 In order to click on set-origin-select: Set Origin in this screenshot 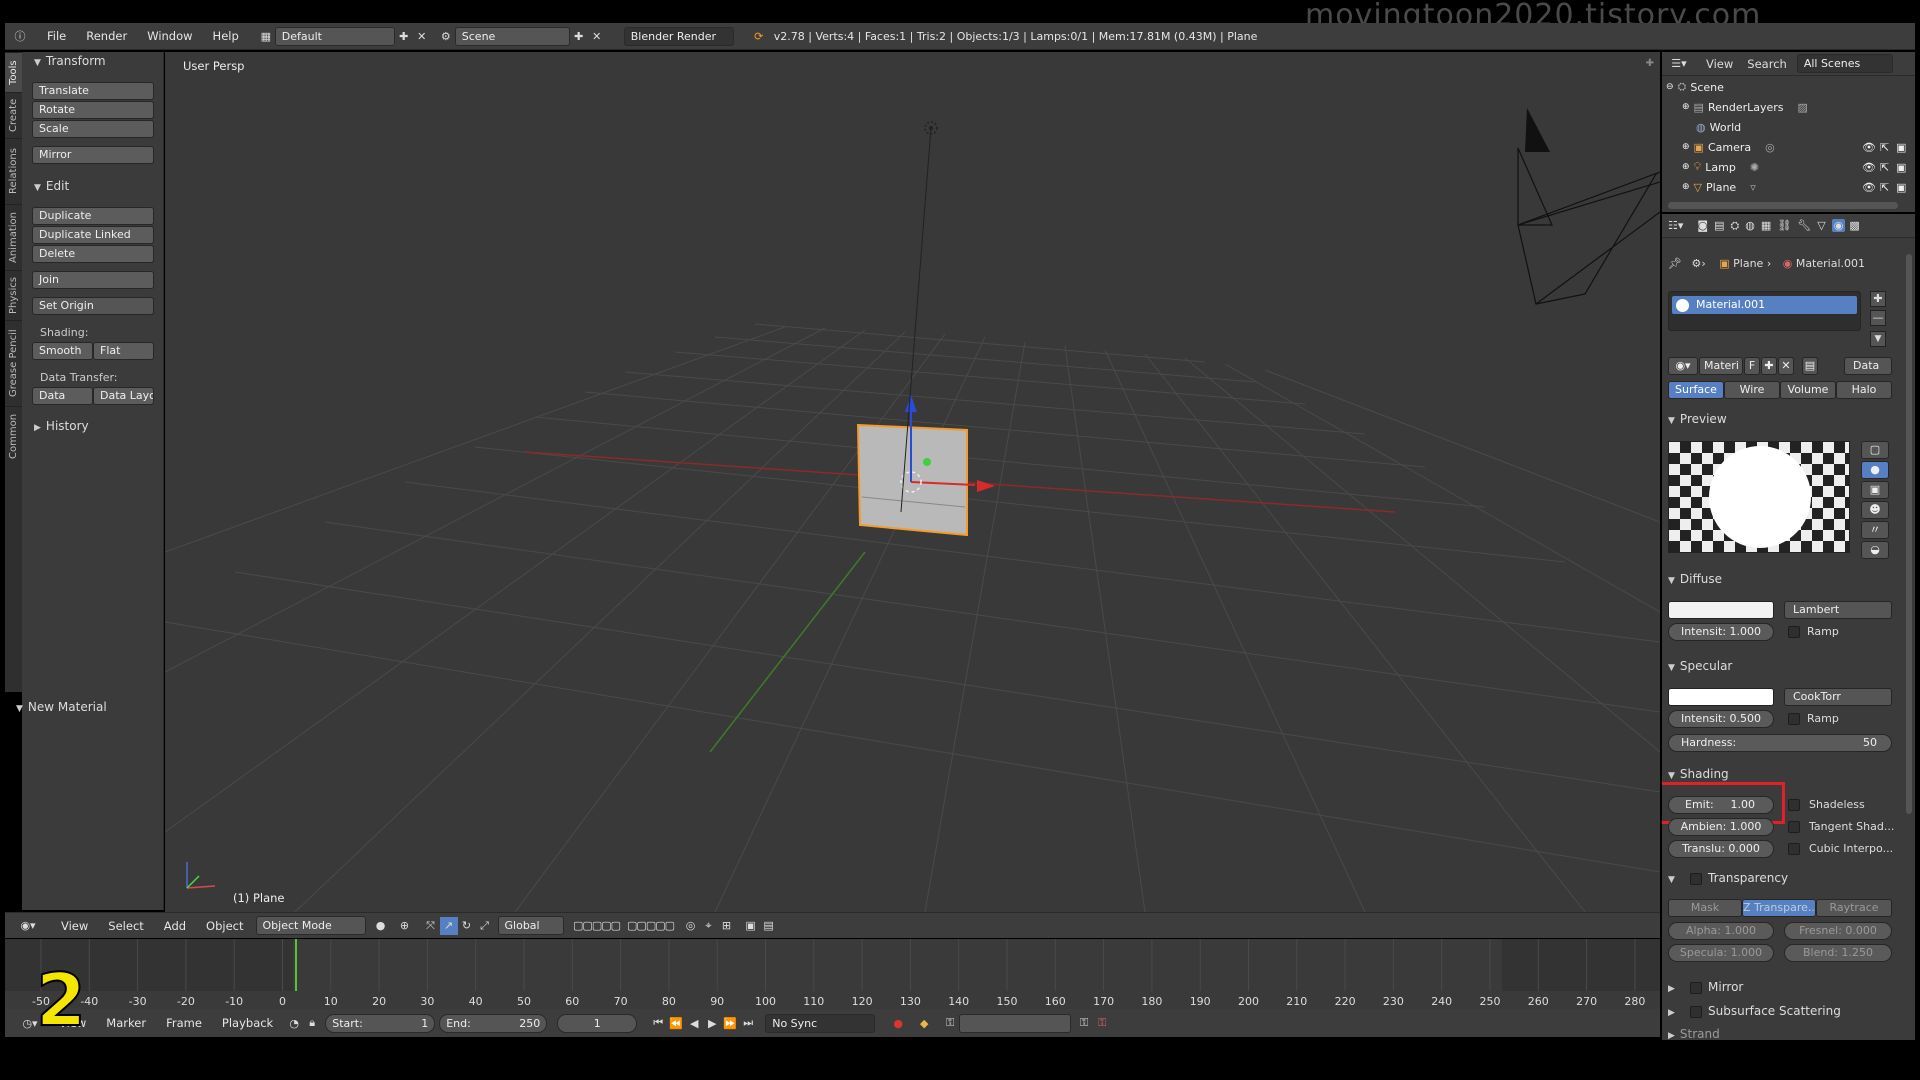, I will do `click(93, 306)`.